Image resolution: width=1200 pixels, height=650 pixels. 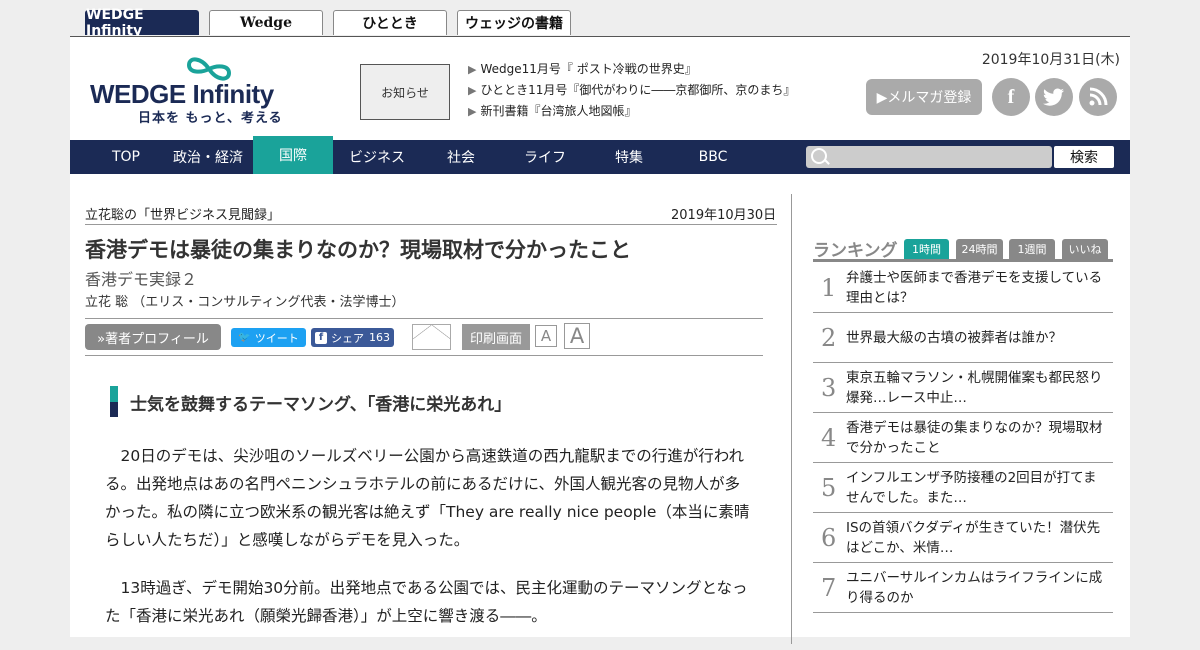 I want to click on nav-item-feature: 特集, so click(x=629, y=157).